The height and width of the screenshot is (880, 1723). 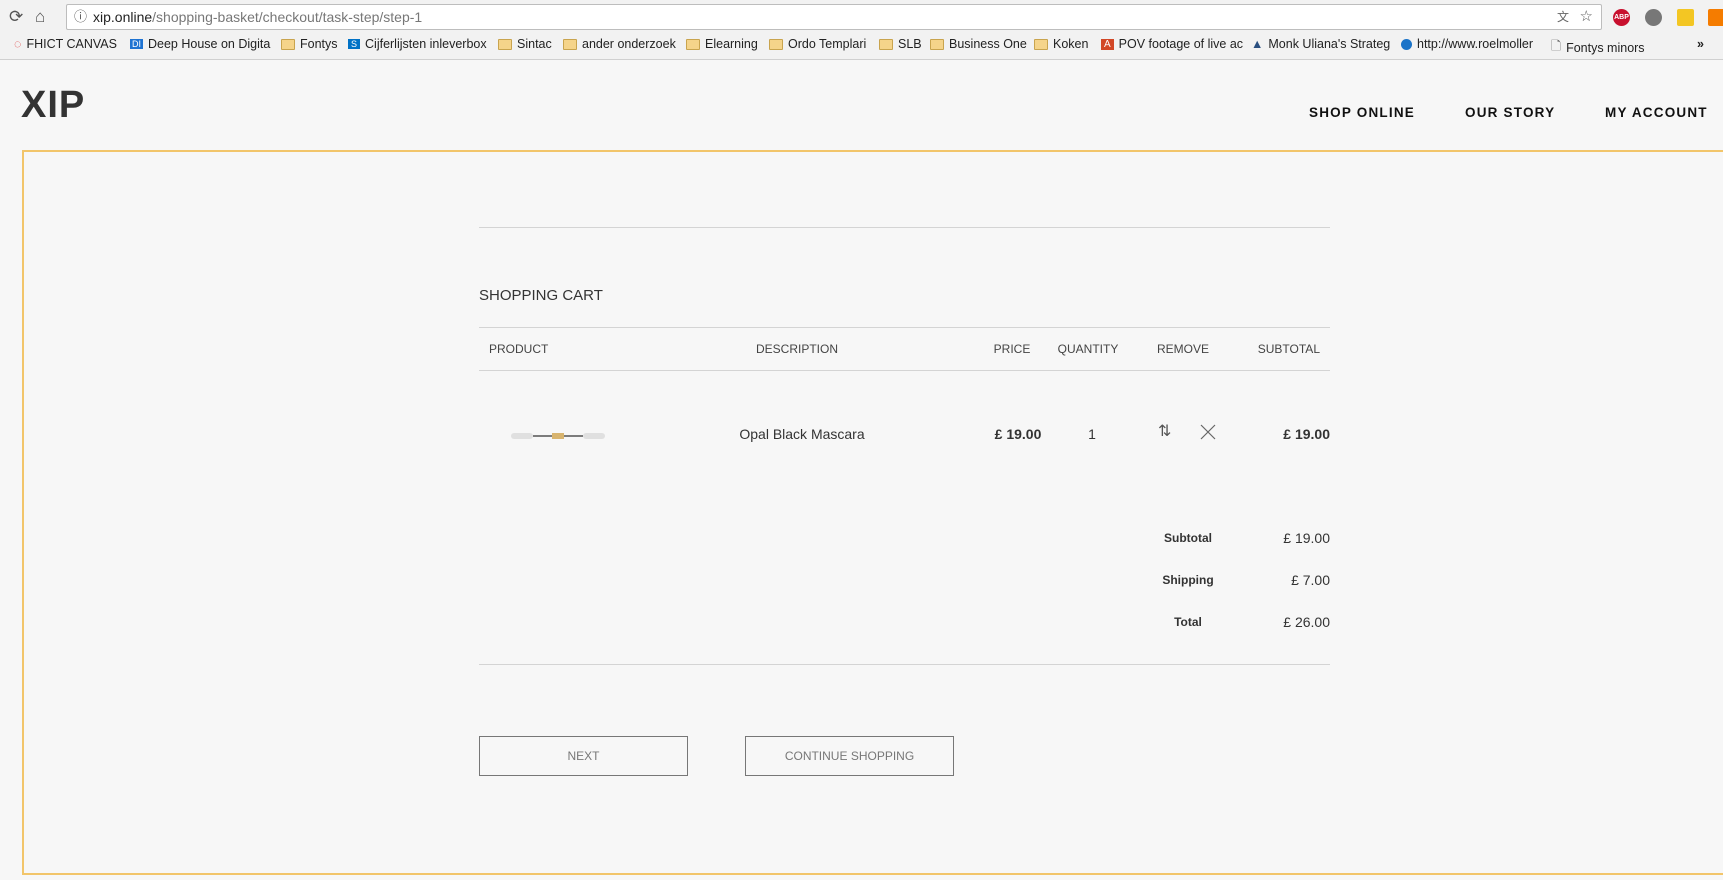 I want to click on home-icon: ⌂, so click(x=40, y=17).